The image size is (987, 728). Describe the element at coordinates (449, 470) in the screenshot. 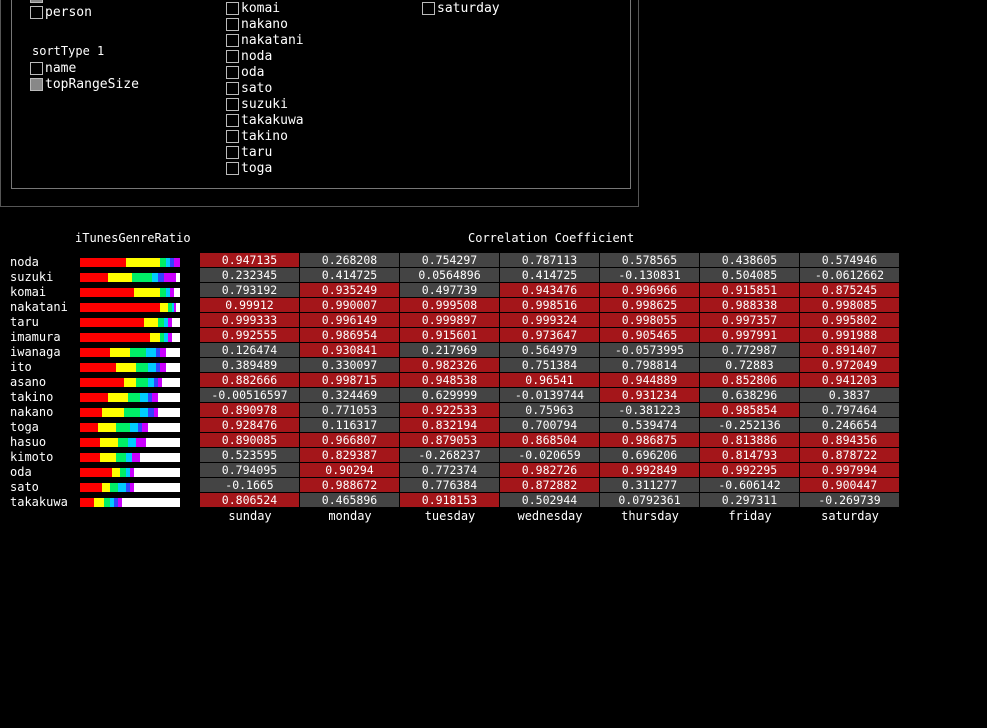

I see `correlation-cell: 0.772374` at that location.